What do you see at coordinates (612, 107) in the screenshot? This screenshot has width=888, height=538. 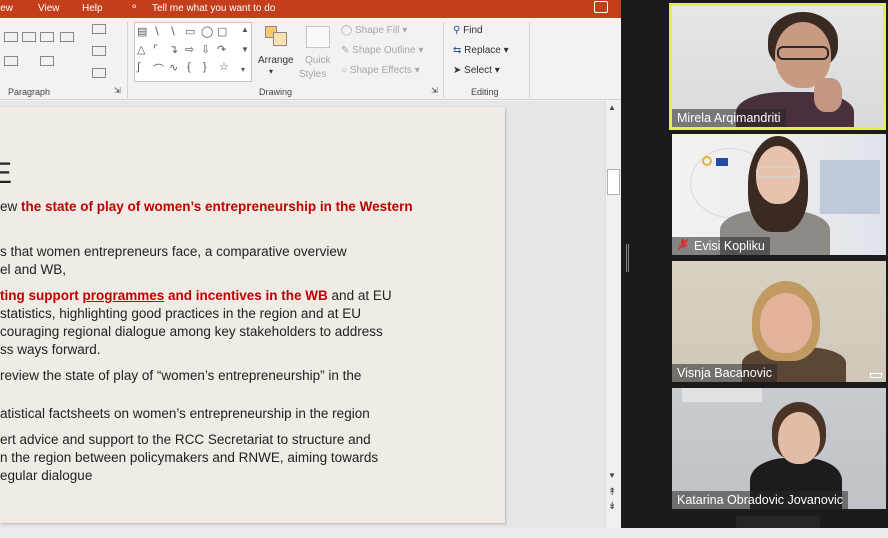 I see `scroll-up-icon: ▲` at bounding box center [612, 107].